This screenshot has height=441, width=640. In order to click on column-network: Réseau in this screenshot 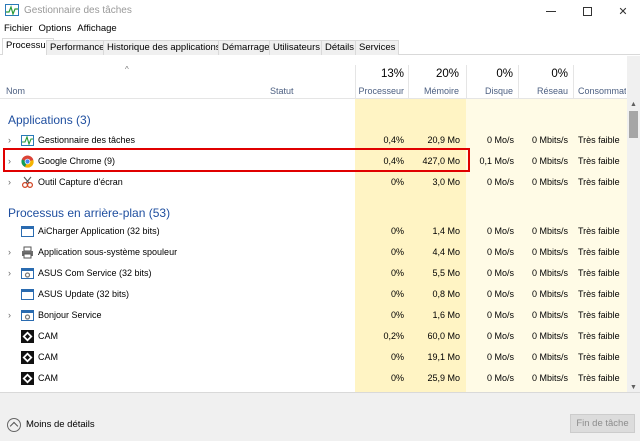, I will do `click(544, 91)`.